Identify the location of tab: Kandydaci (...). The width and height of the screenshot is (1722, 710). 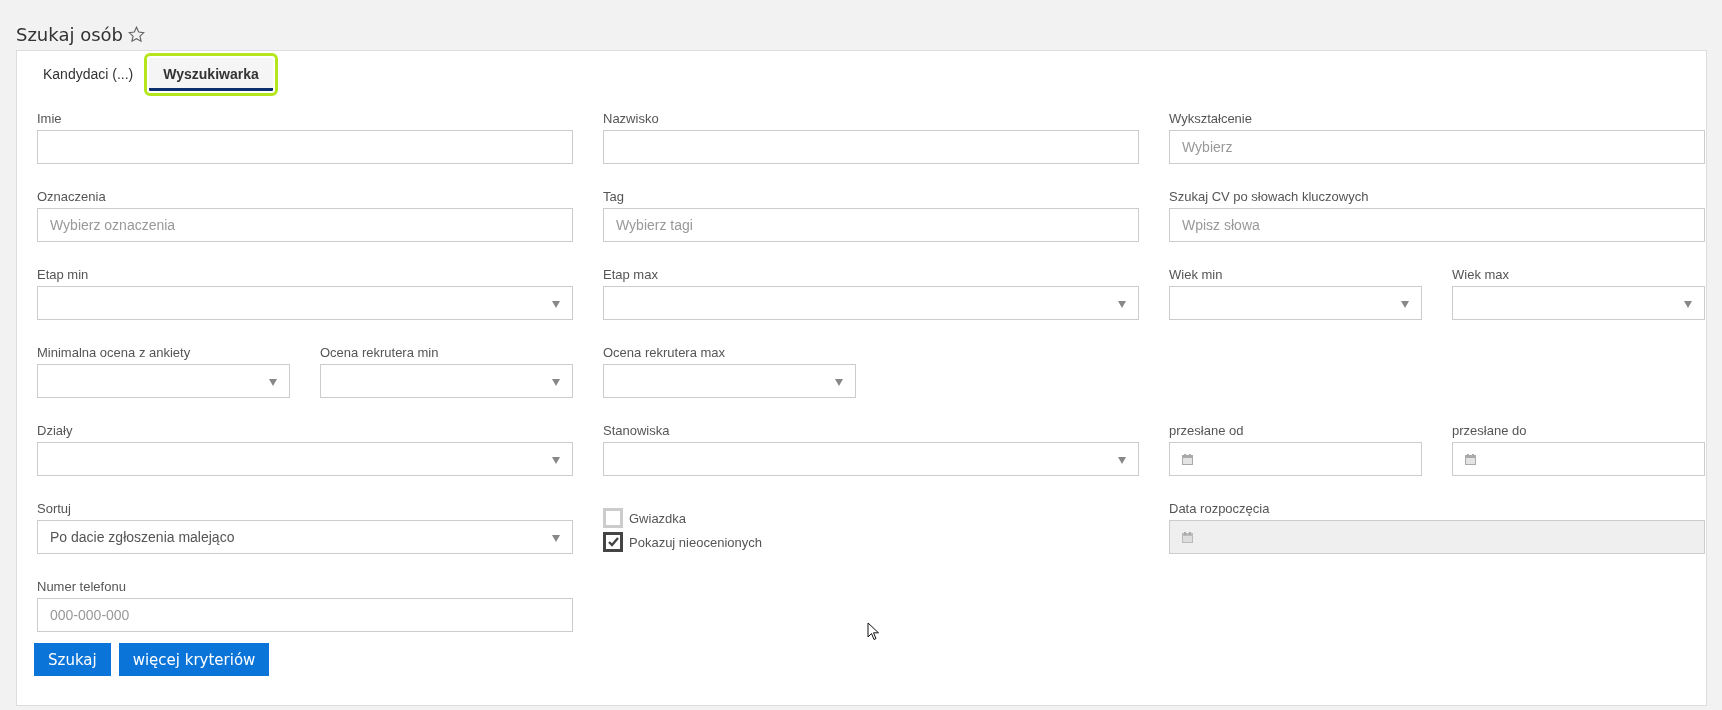
(88, 74).